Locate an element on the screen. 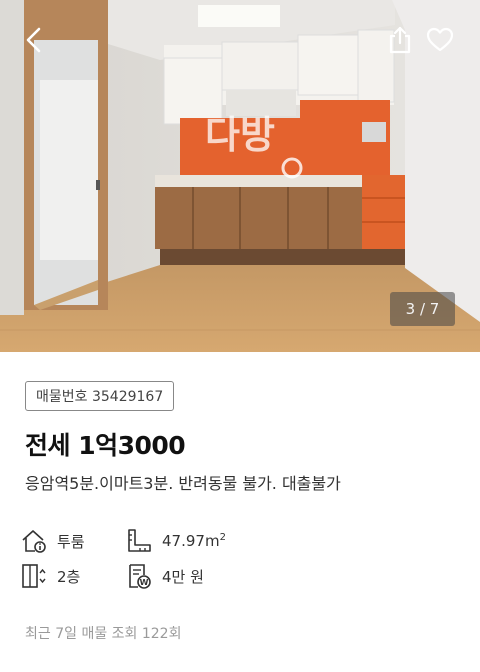 This screenshot has width=480, height=672. listing-number-badge: 매물번호 35429167 is located at coordinates (100, 396).